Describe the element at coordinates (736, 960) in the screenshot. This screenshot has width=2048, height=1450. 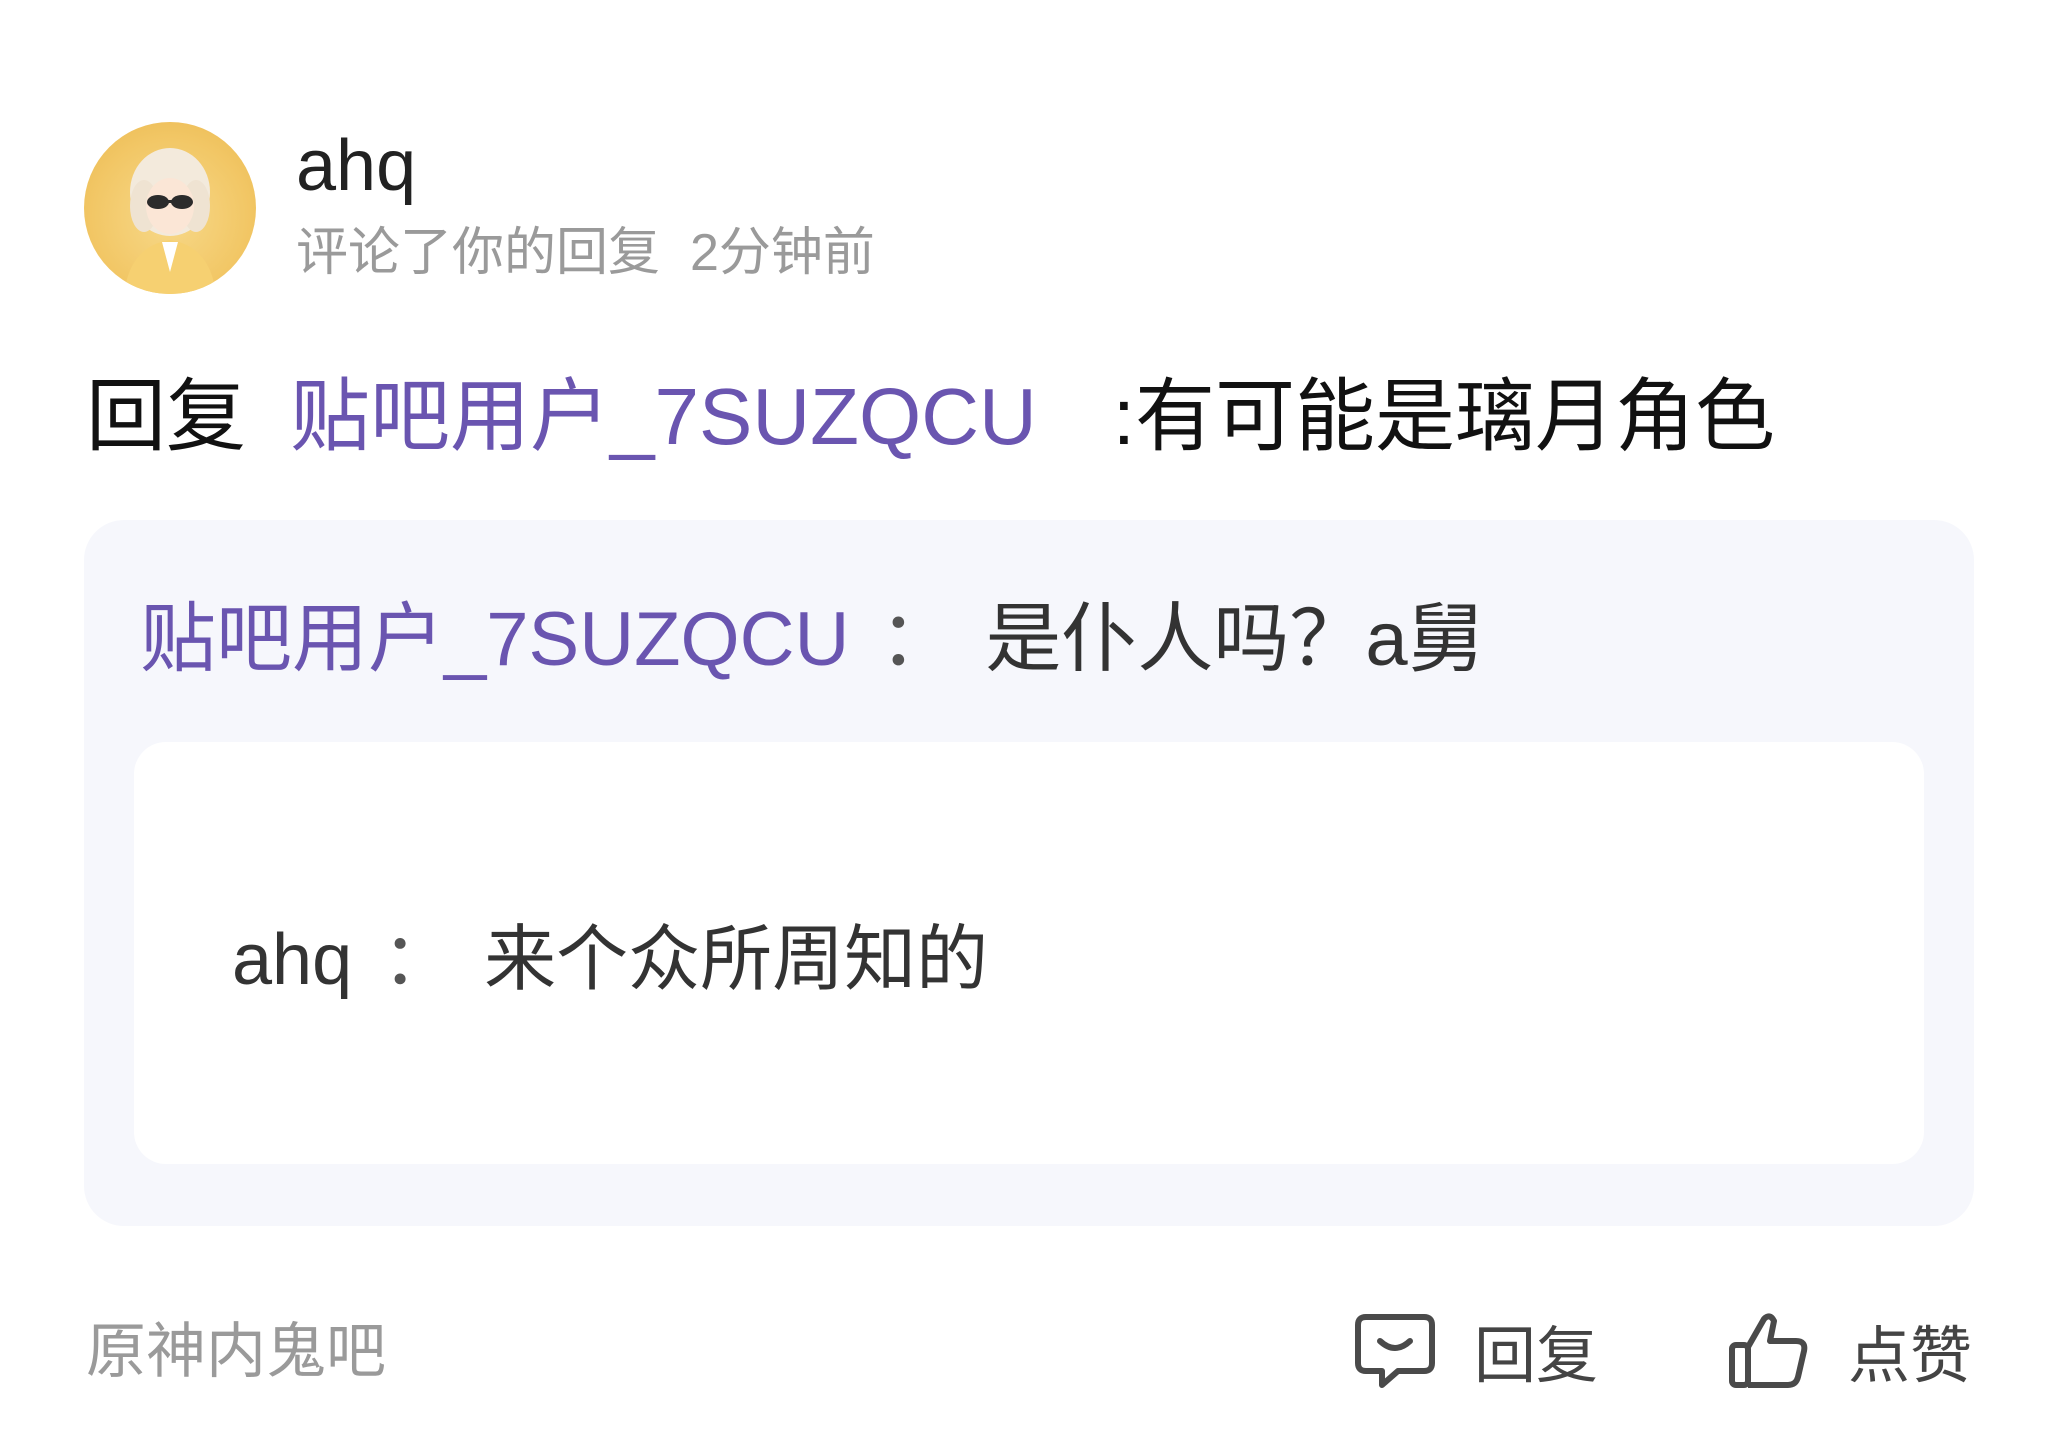
I see `nested-text: 来个众所周知的` at that location.